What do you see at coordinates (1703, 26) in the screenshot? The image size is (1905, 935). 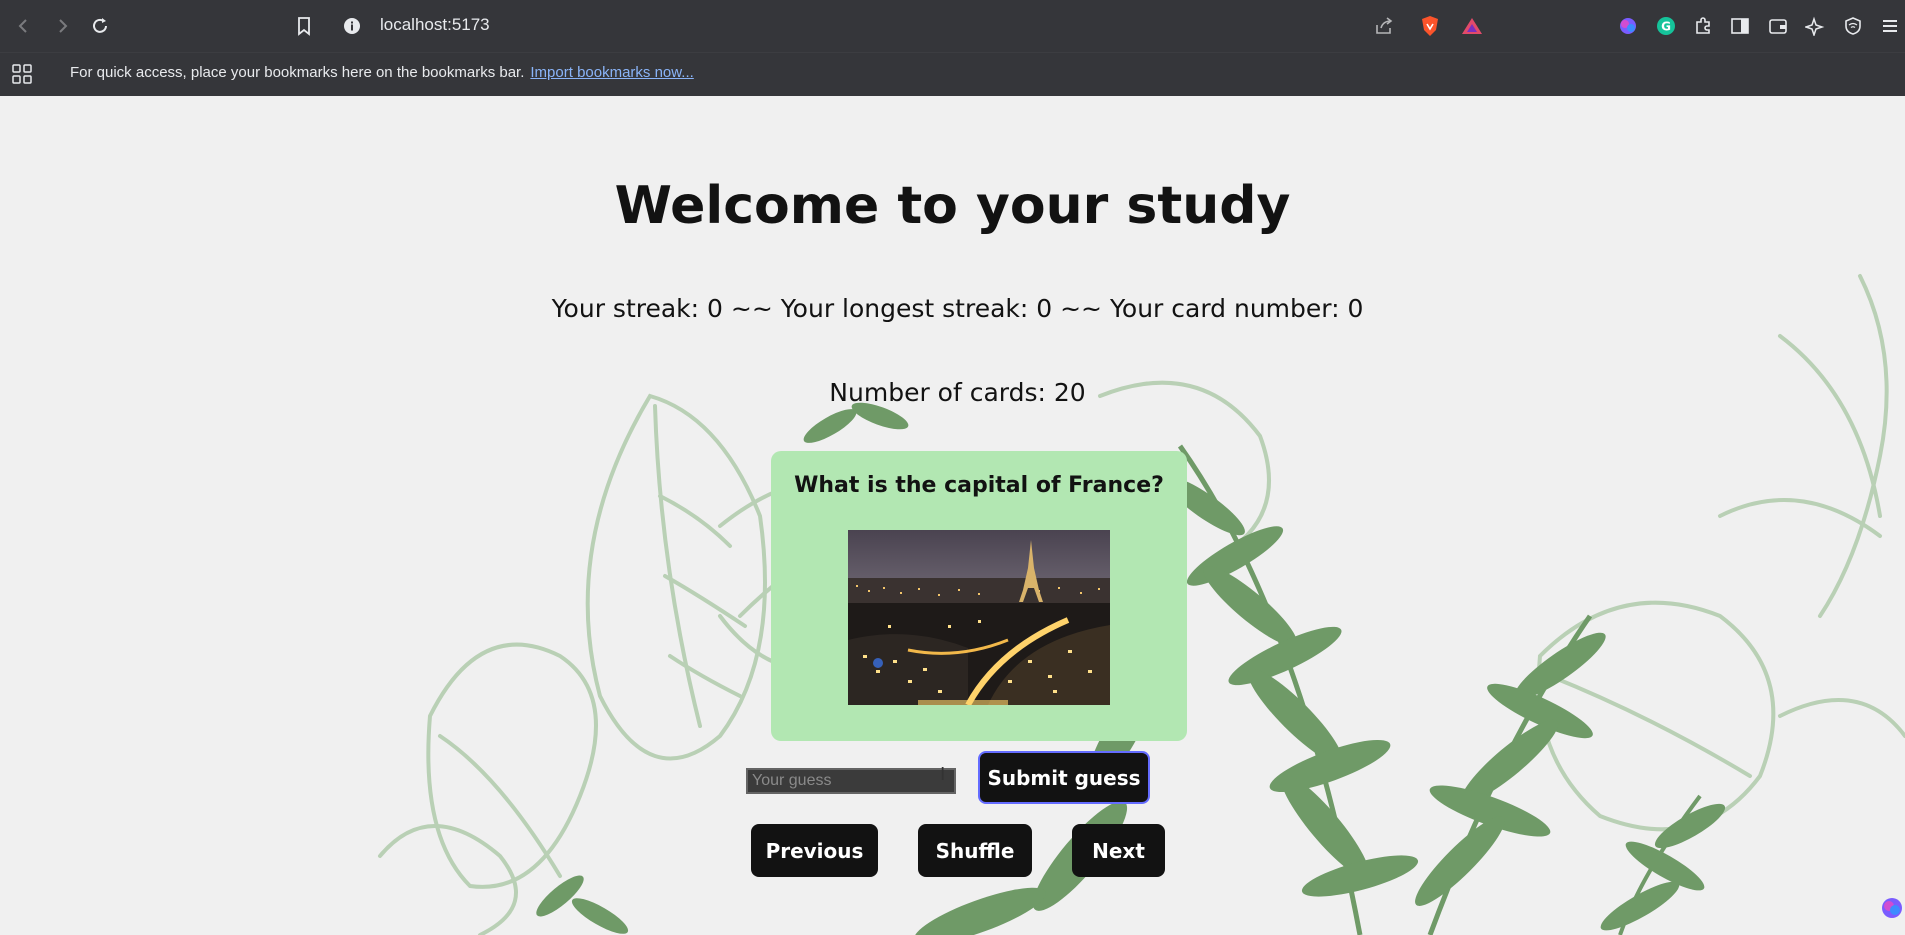 I see `extensions-puzzle-icon` at bounding box center [1703, 26].